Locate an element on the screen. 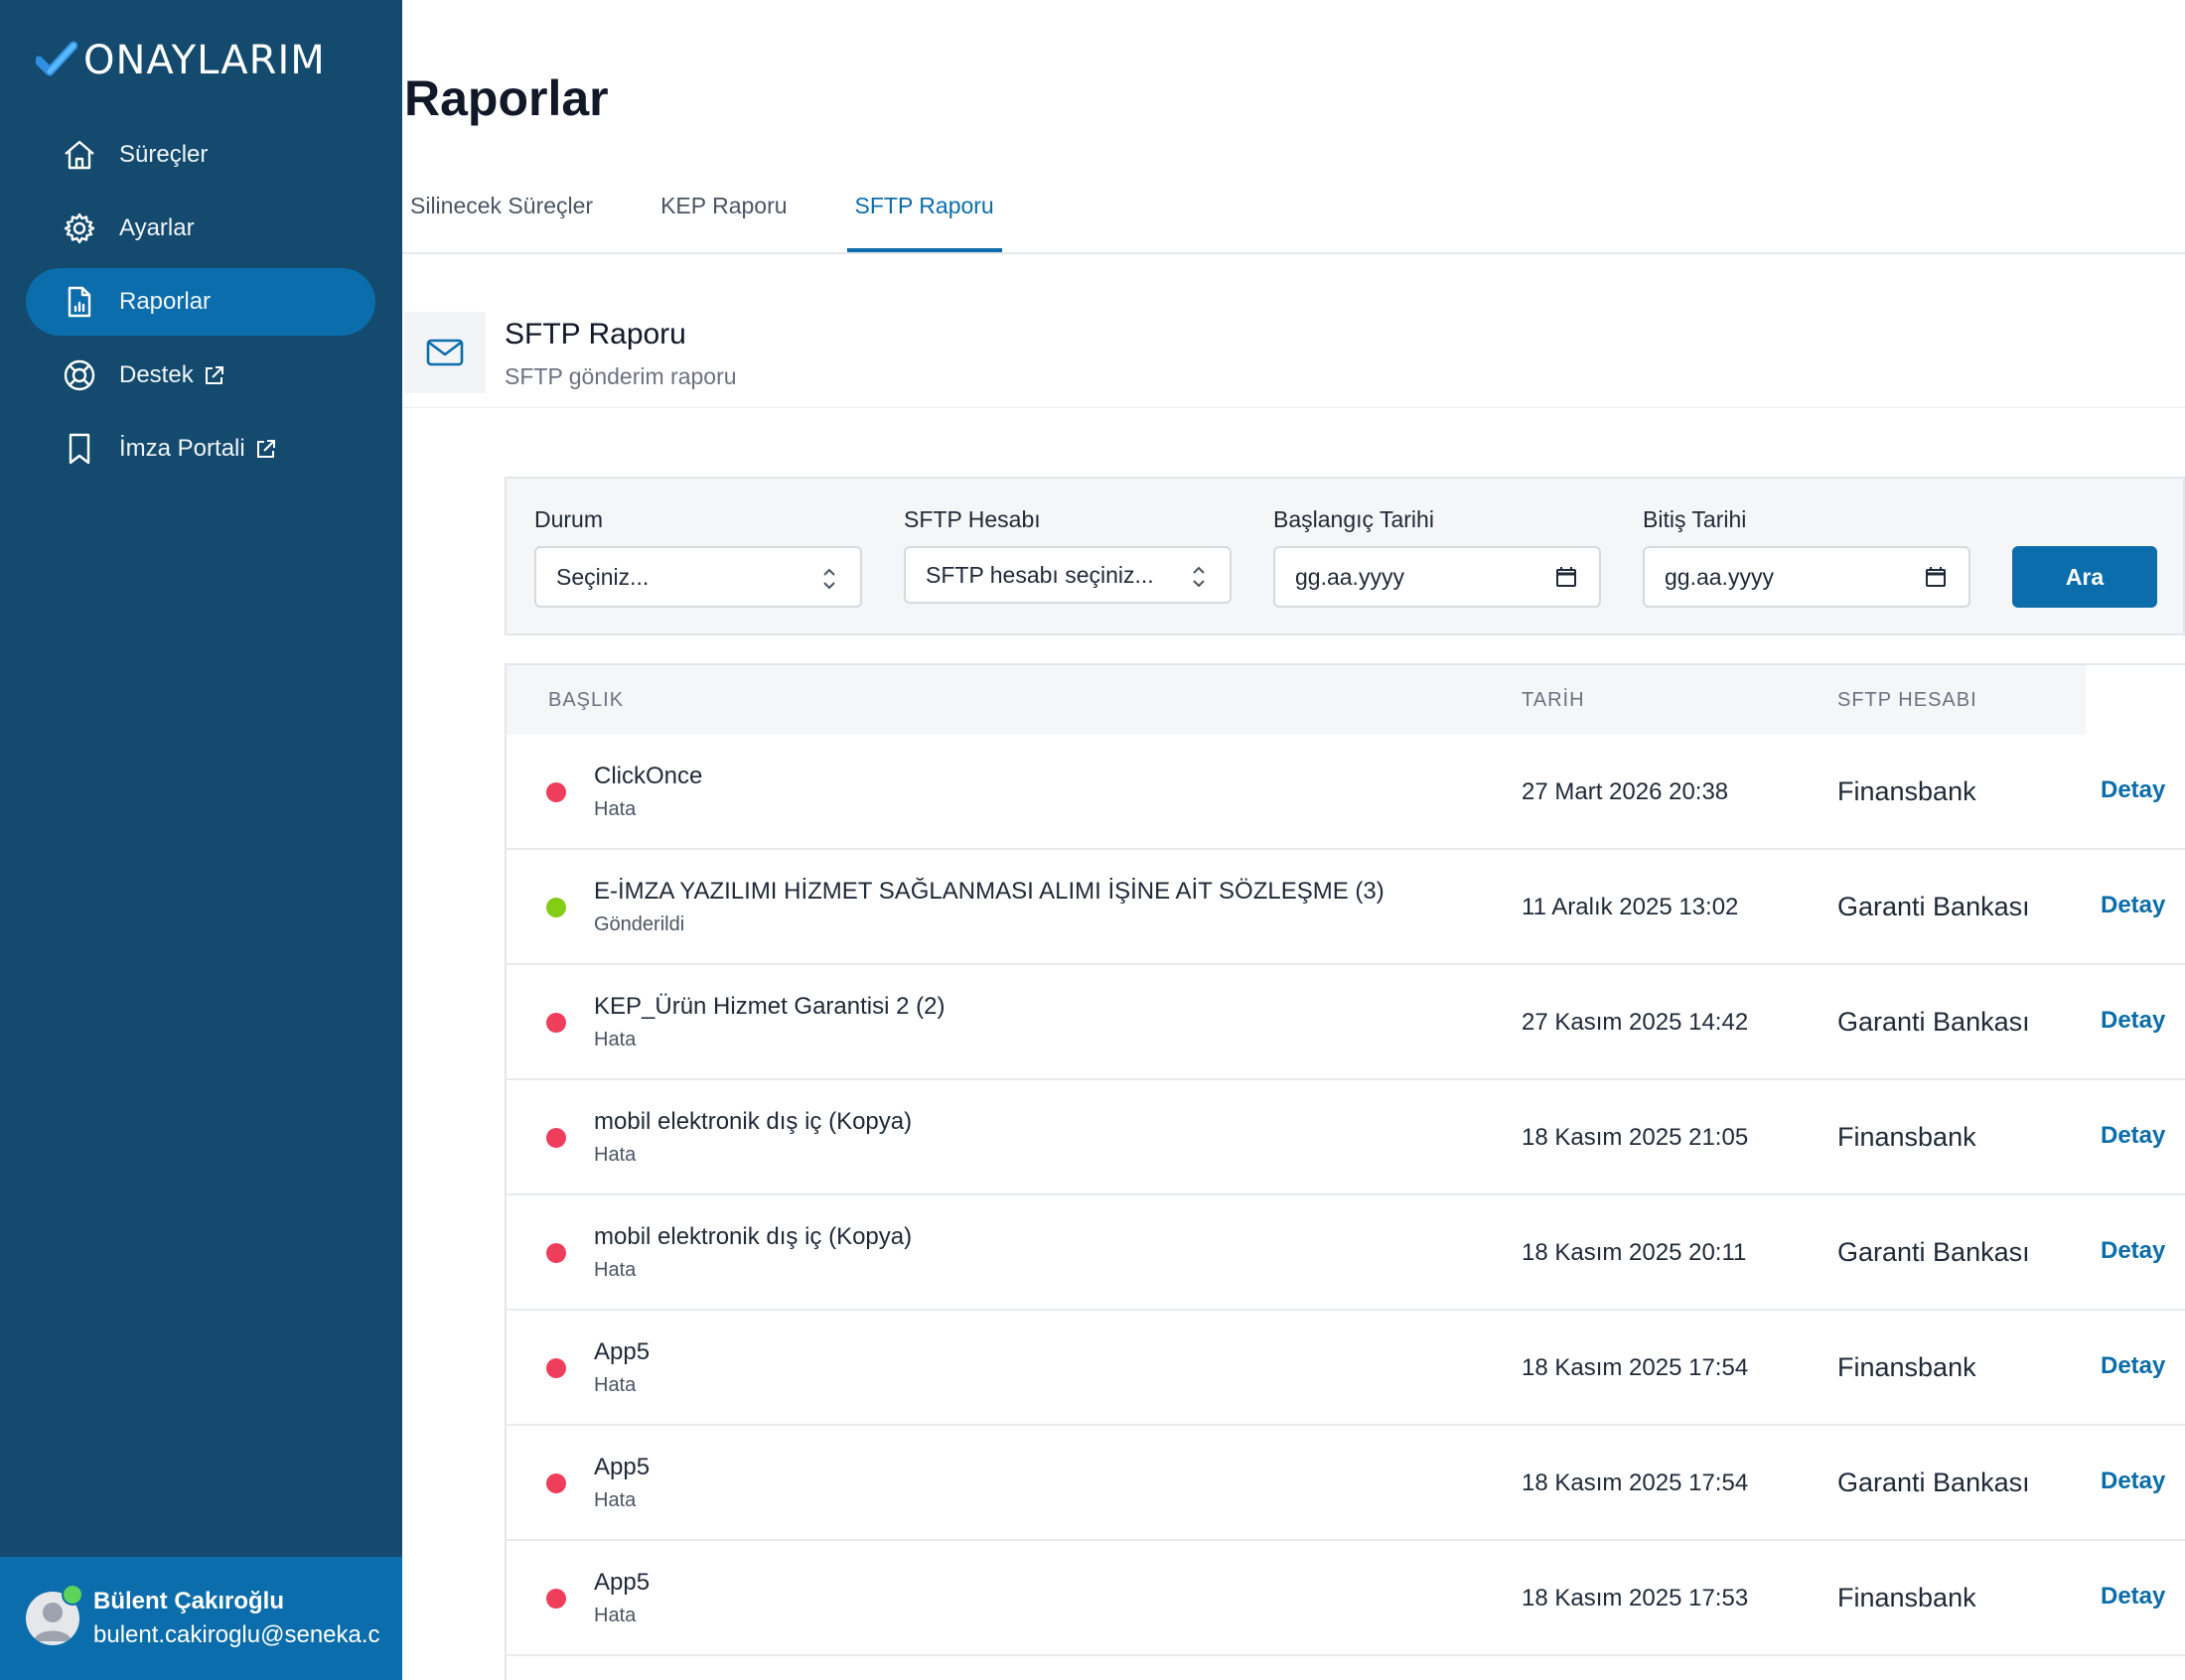  start-date-input: gg.aa.yyyy is located at coordinates (1437, 577).